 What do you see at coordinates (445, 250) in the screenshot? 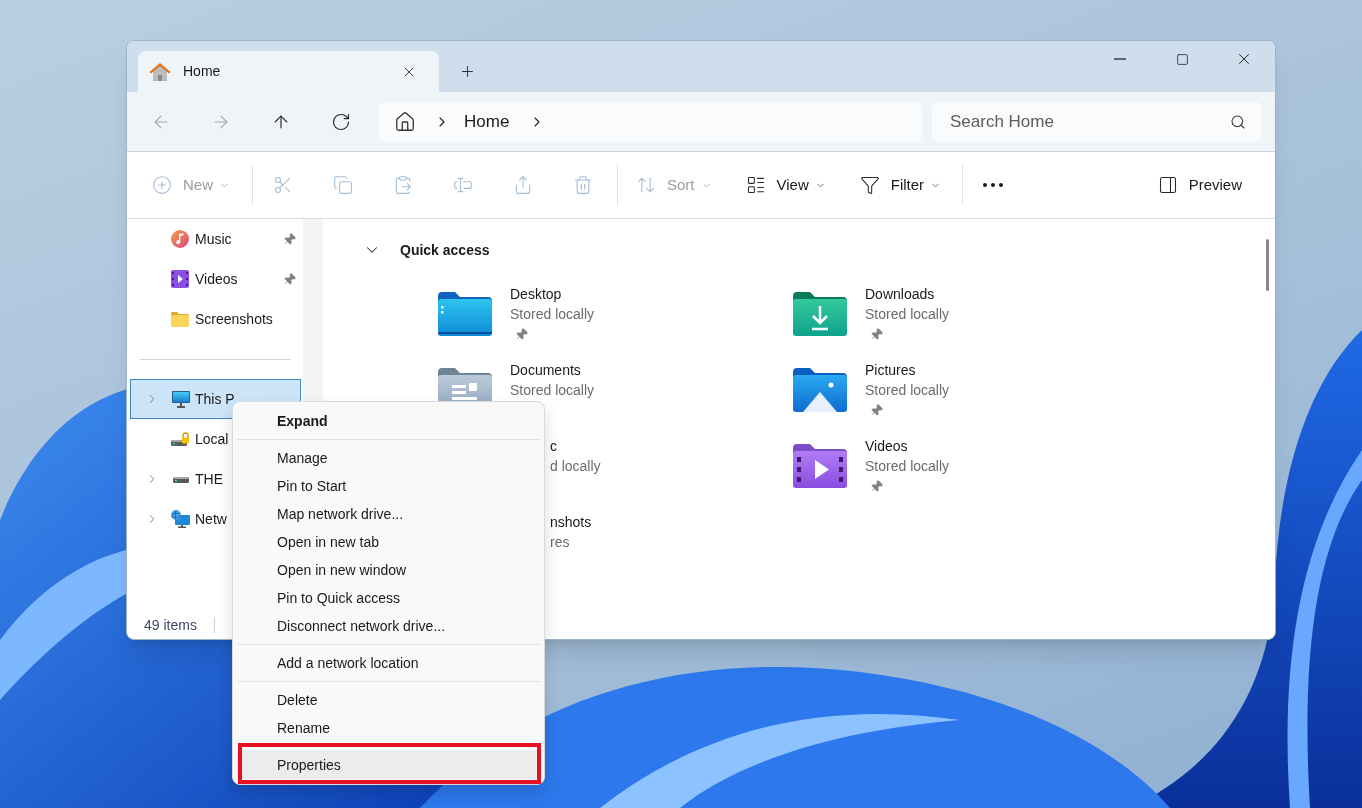
I see `section-title: Quick access` at bounding box center [445, 250].